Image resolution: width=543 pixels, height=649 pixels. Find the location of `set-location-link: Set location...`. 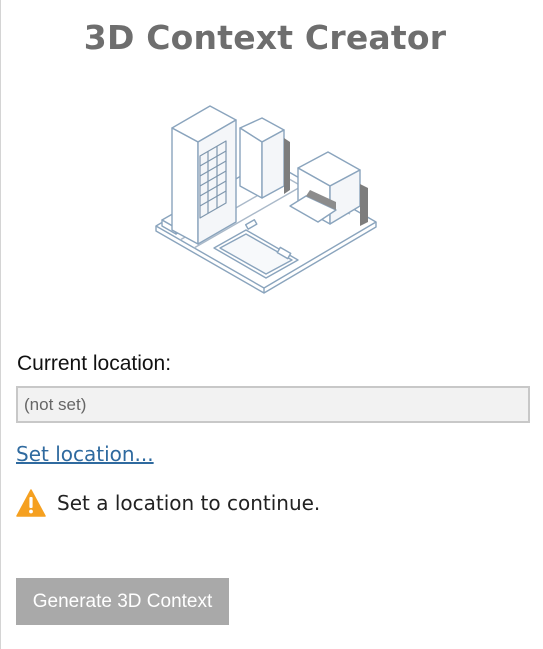

set-location-link: Set location... is located at coordinates (85, 454).